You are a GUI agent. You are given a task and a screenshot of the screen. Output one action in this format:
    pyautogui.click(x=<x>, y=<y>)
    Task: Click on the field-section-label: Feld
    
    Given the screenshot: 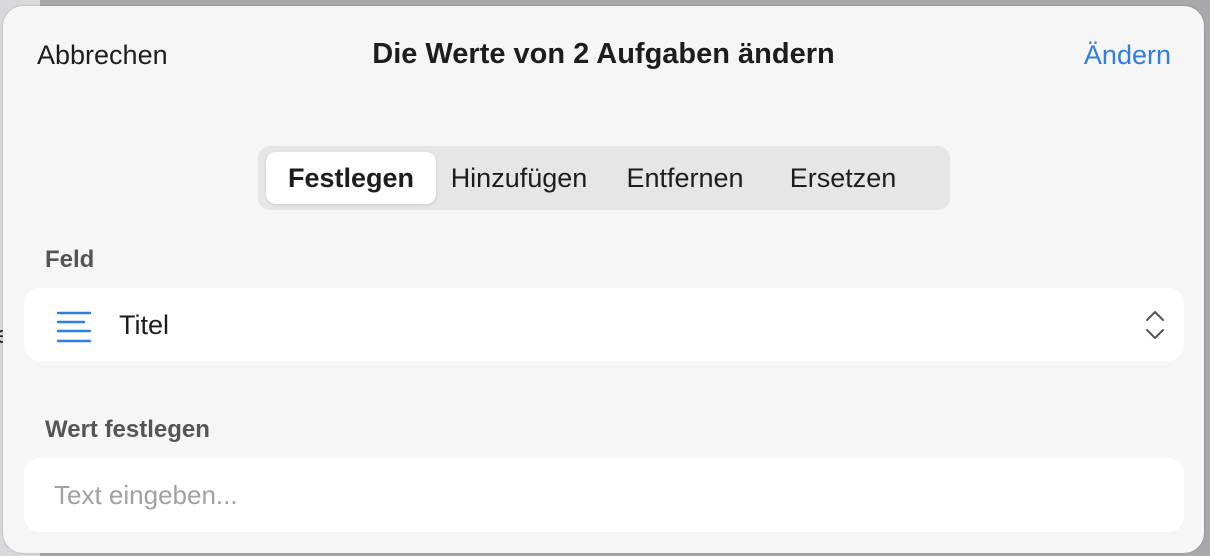 What is the action you would take?
    pyautogui.click(x=70, y=259)
    